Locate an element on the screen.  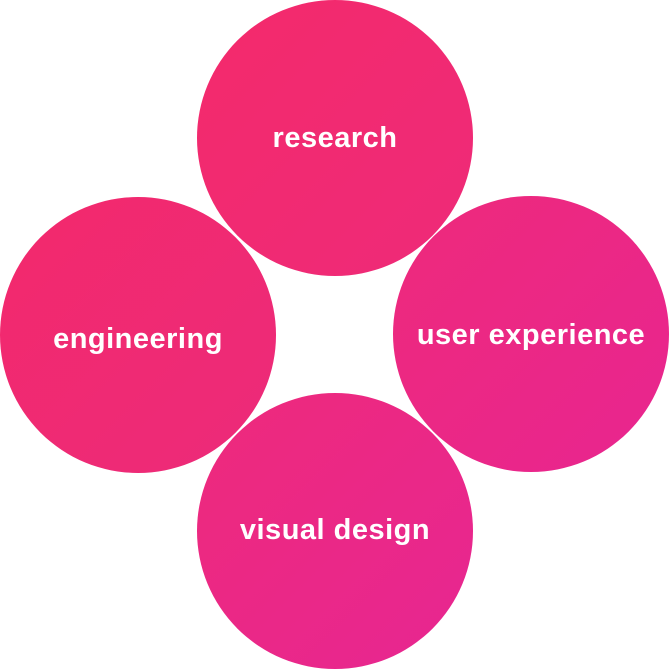
visual-design-label: visual design is located at coordinates (335, 529).